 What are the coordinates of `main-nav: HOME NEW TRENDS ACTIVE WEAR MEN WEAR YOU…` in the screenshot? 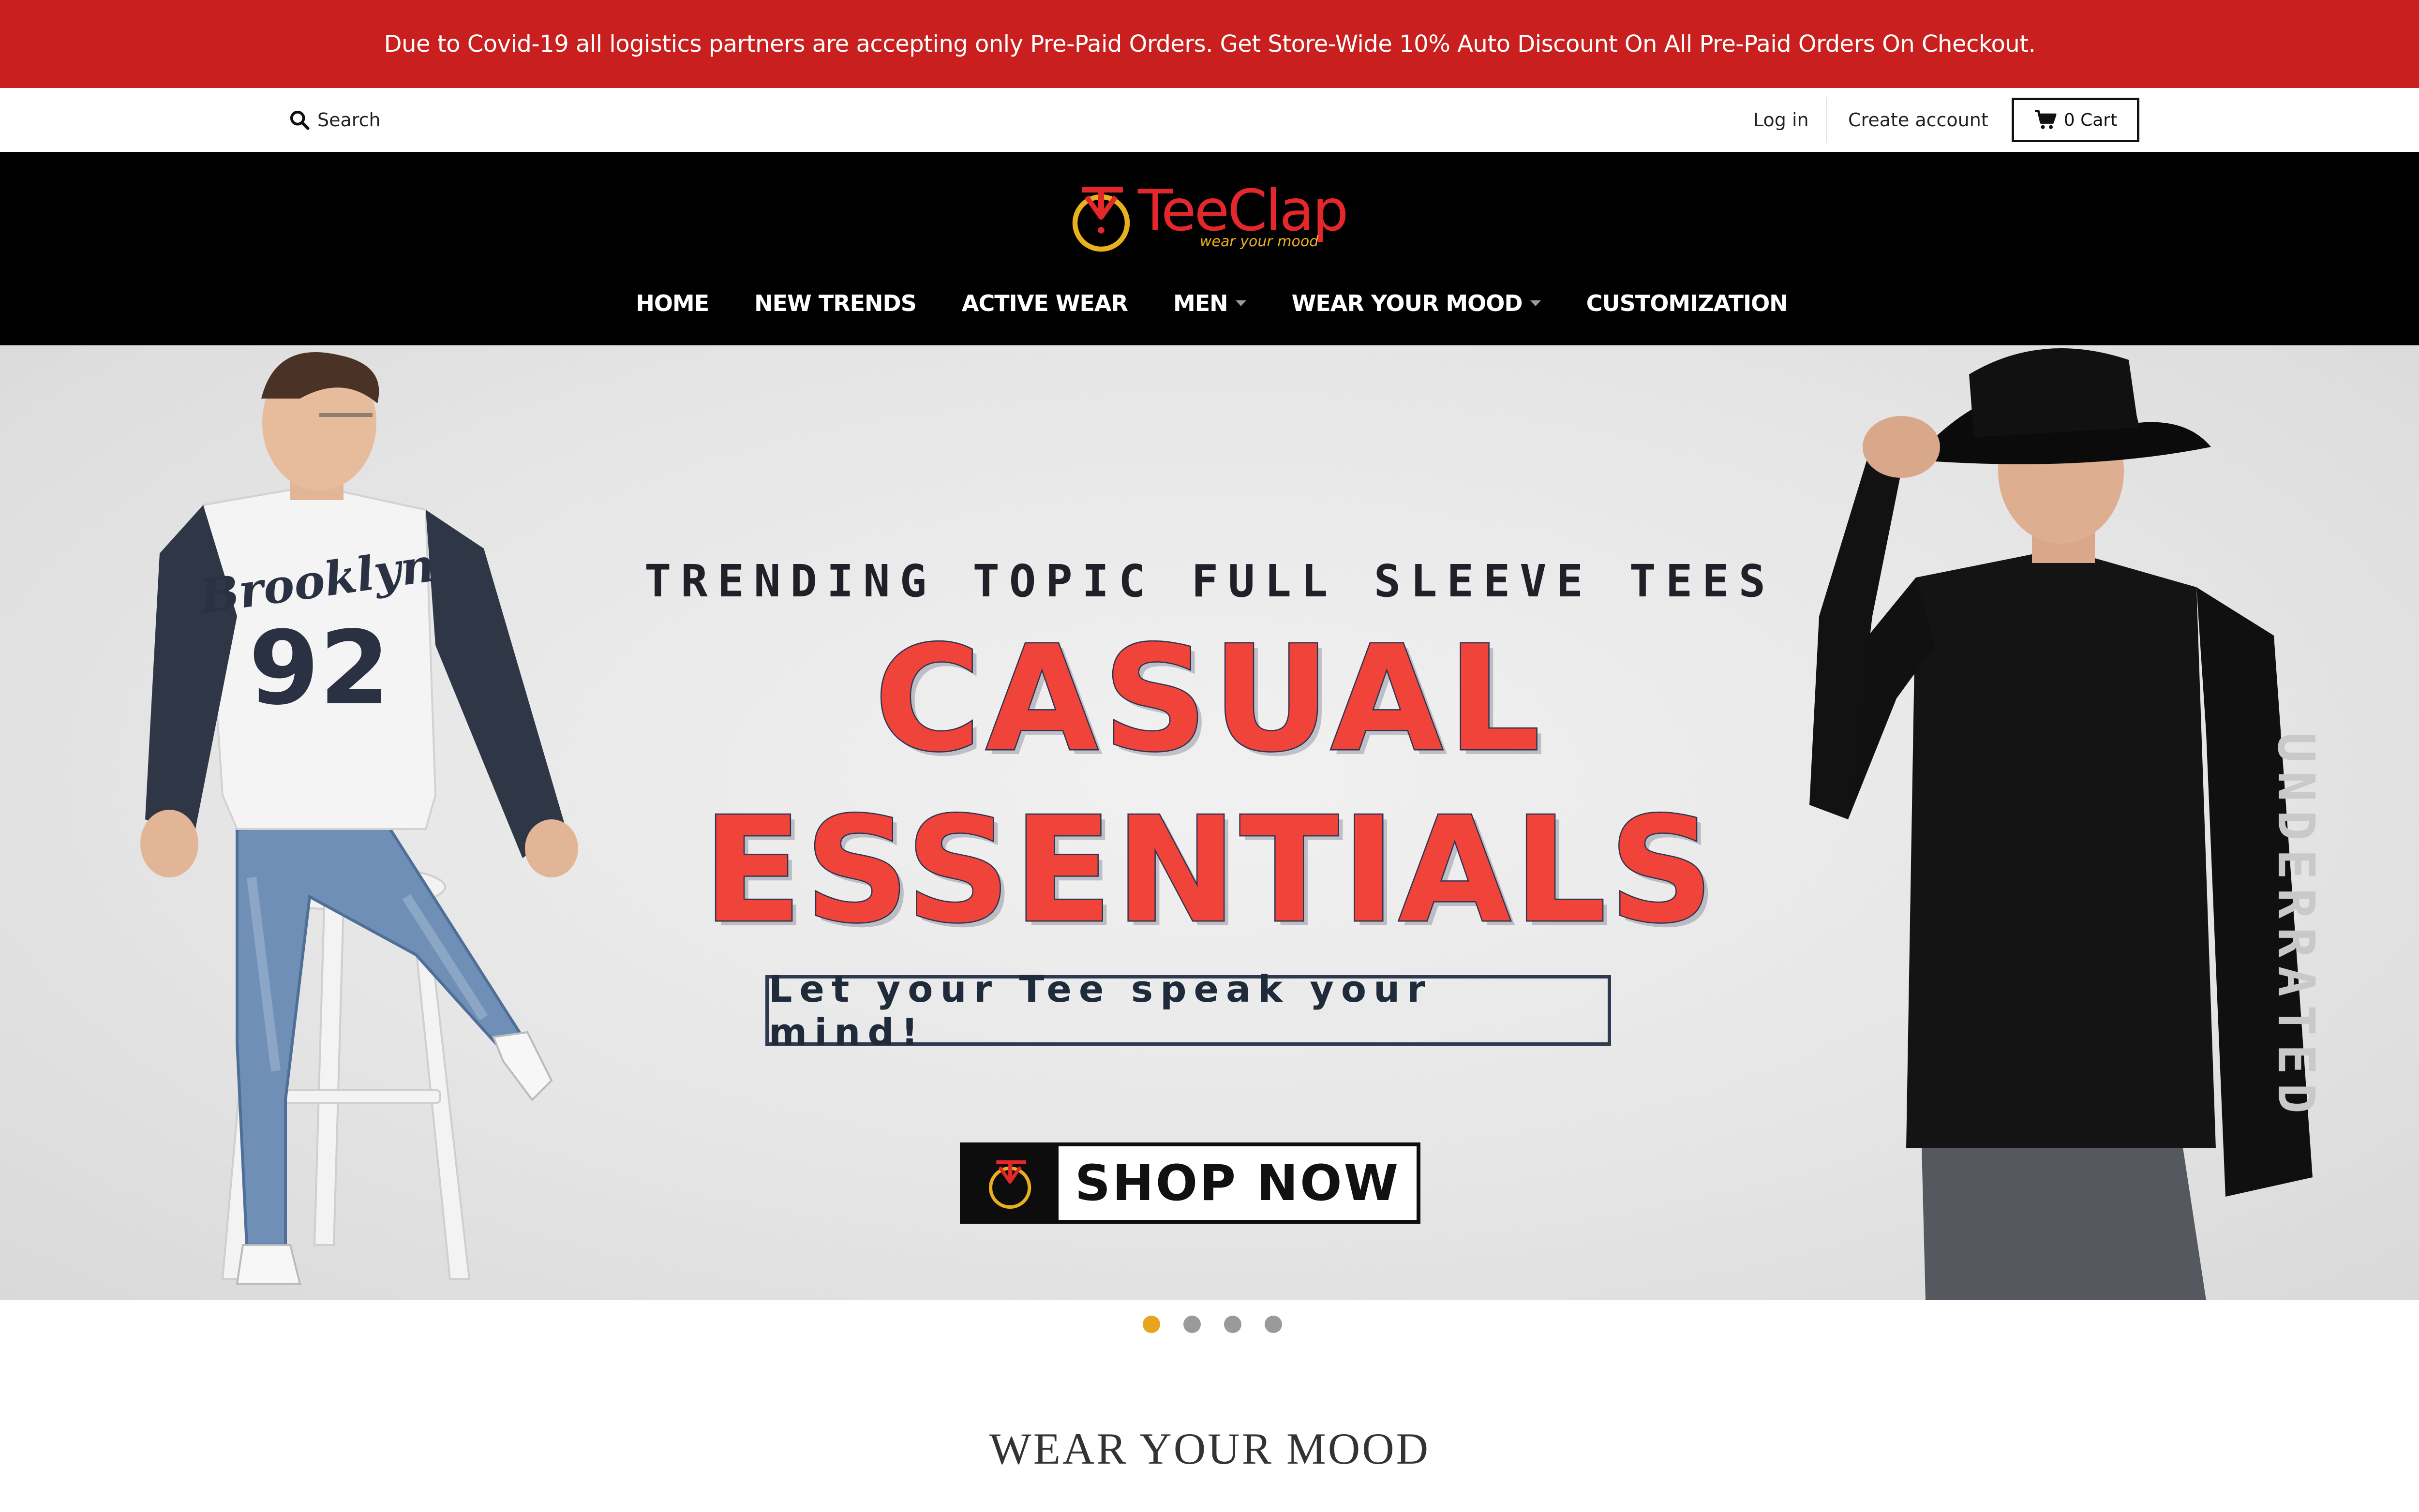 It's located at (1209, 303).